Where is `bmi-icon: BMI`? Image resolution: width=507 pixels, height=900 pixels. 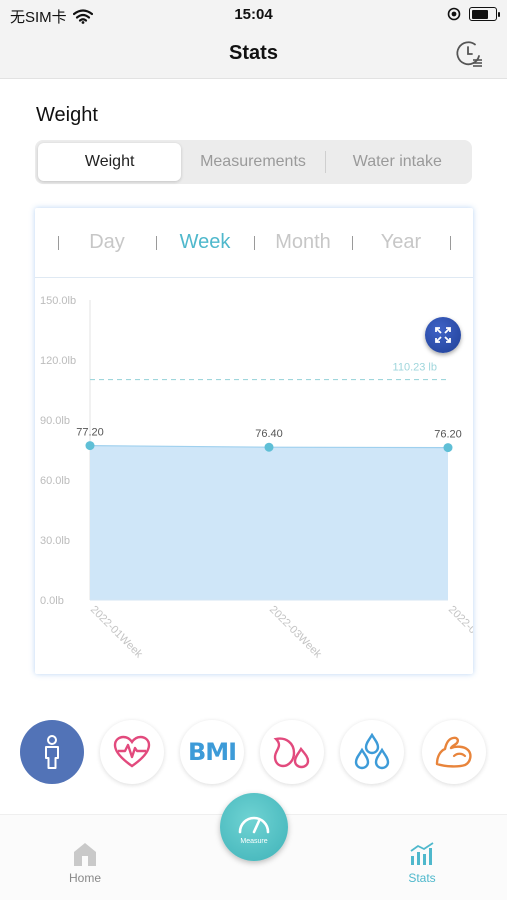
bmi-icon: BMI is located at coordinates (212, 752).